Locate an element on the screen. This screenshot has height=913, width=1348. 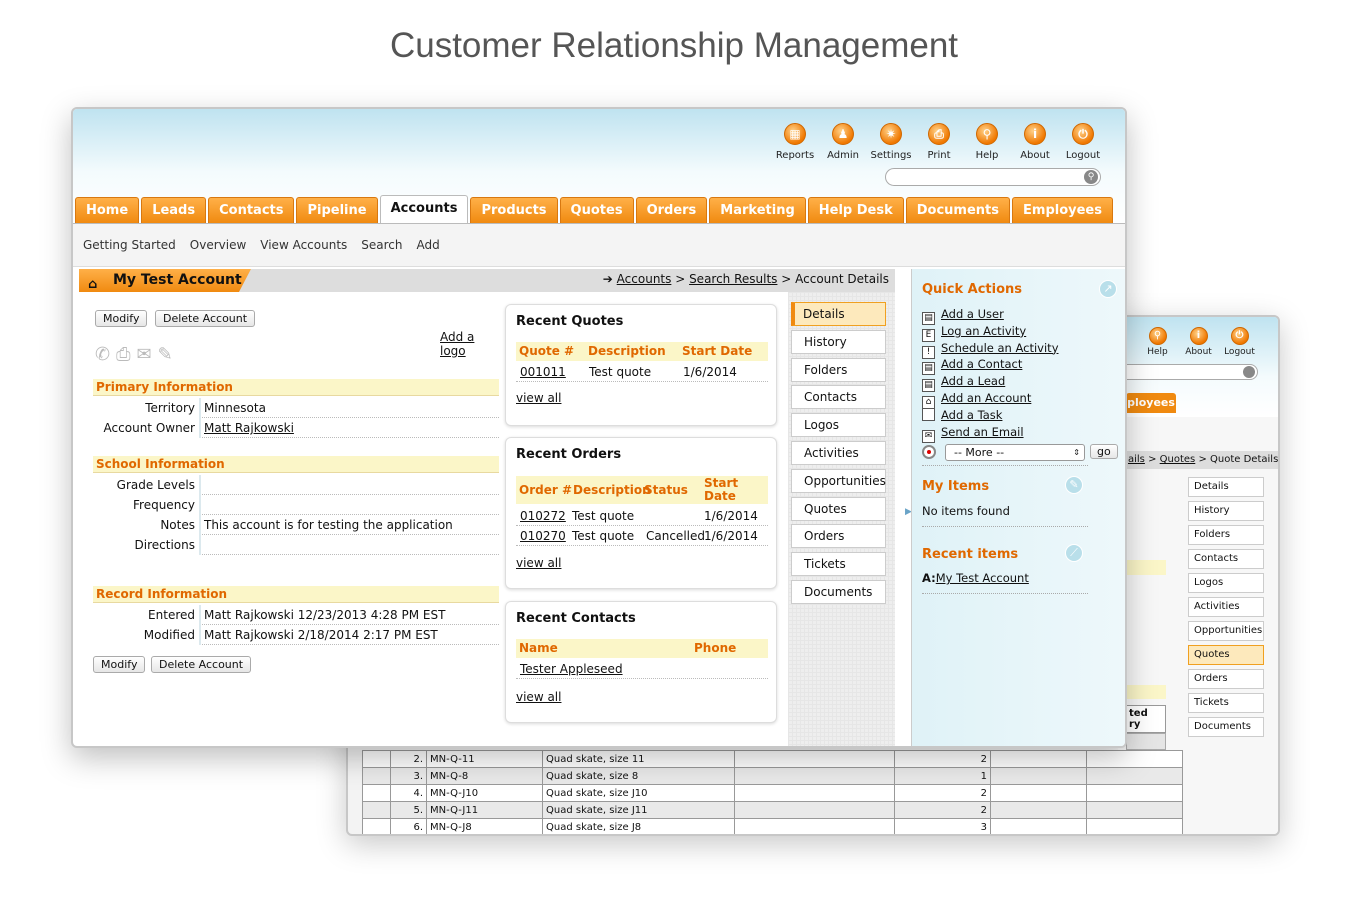
back-side-nav-contacts: Contacts is located at coordinates (1226, 559).